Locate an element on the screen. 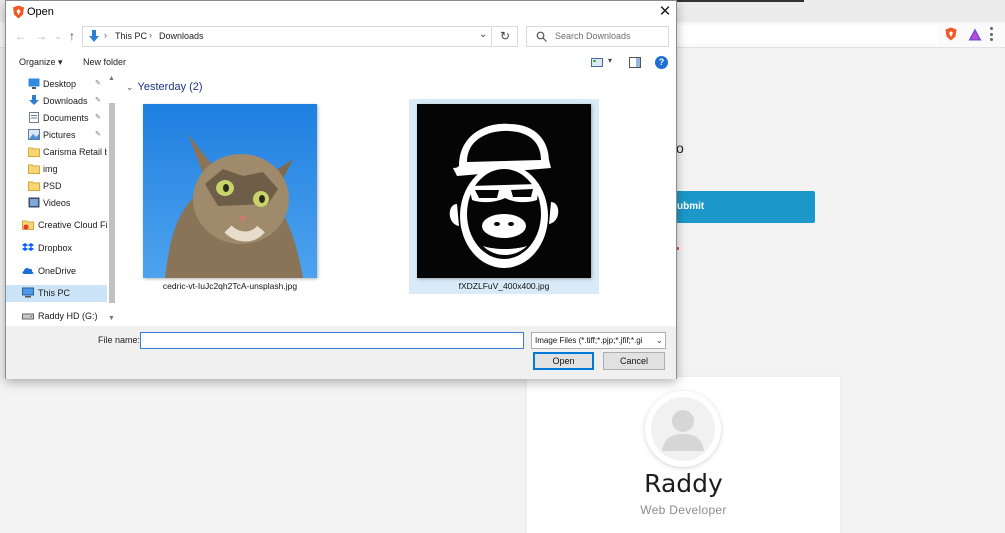 This screenshot has width=1005, height=533. brave-rewards-icon is located at coordinates (975, 34).